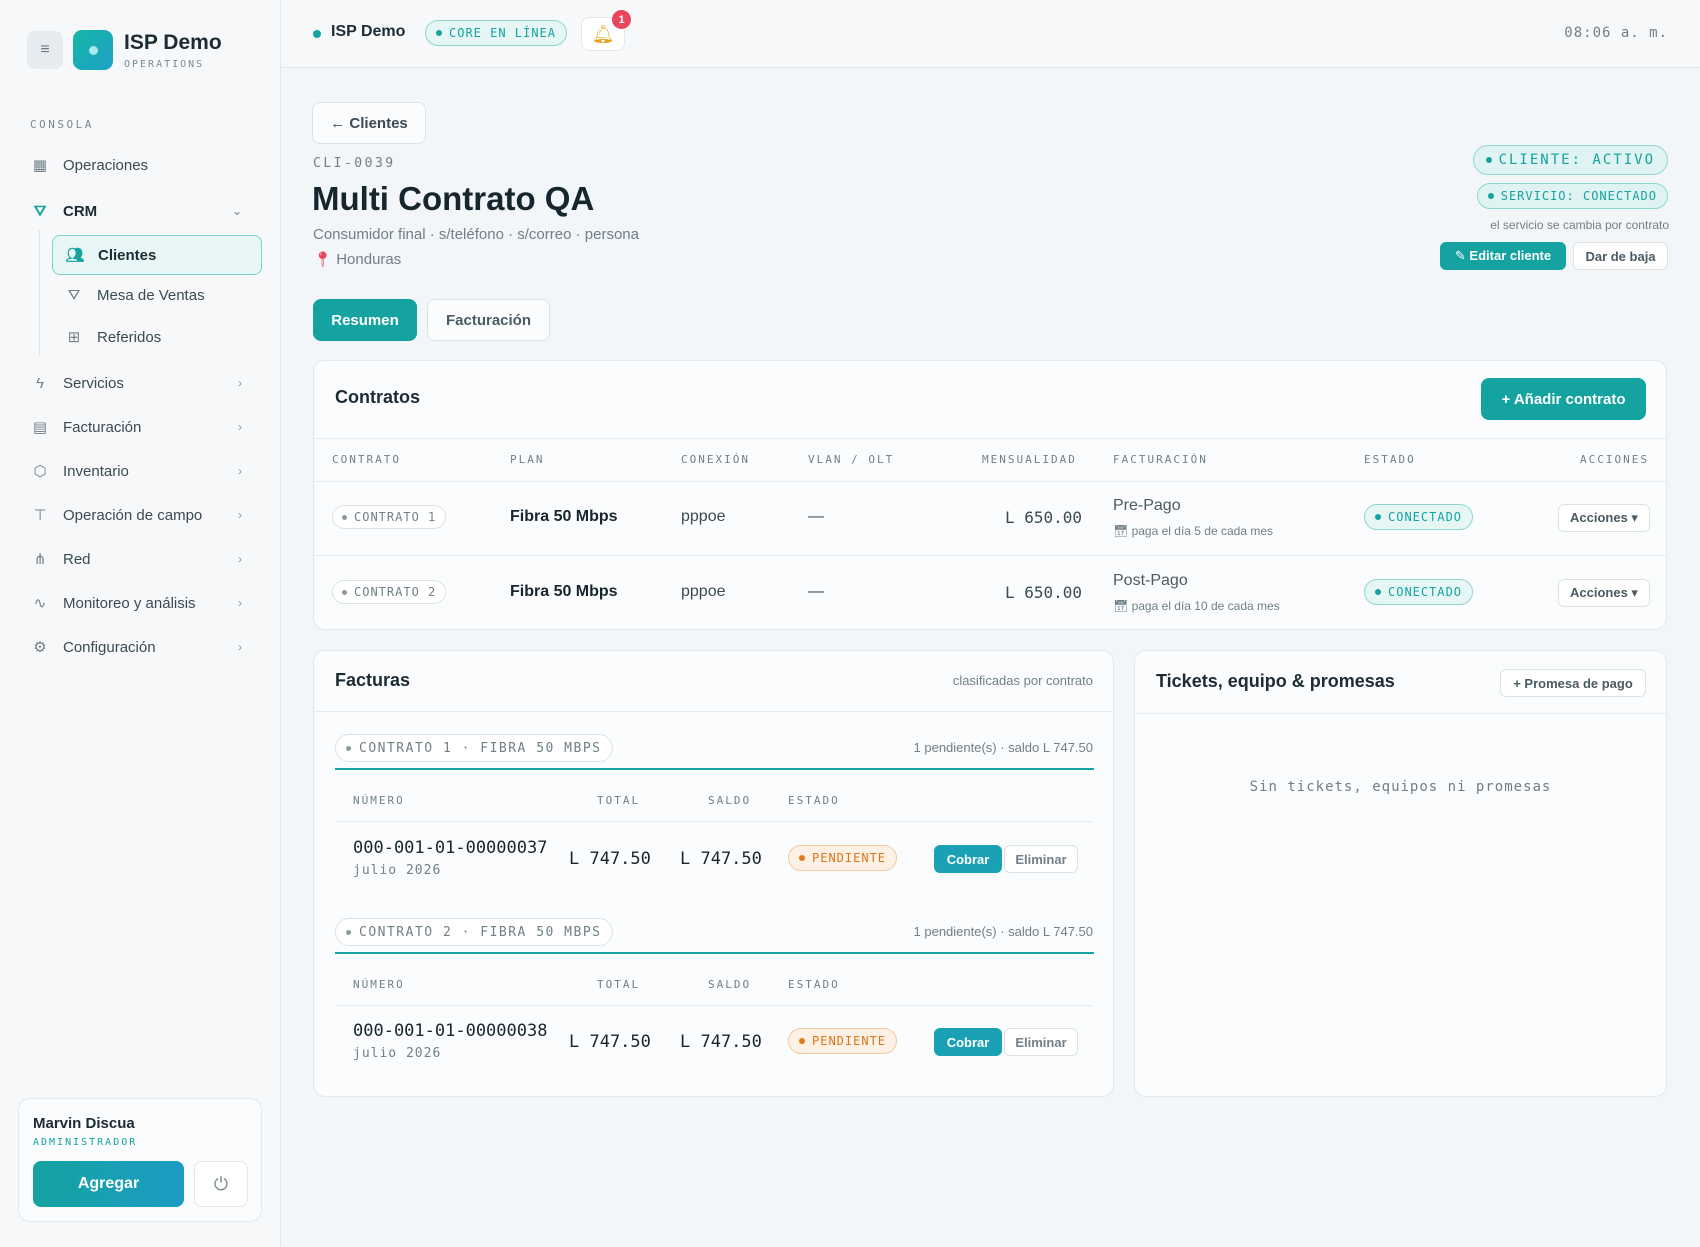 This screenshot has width=1700, height=1247. I want to click on client-status-badge: CLIENTE: ACTIVO, so click(1570, 160).